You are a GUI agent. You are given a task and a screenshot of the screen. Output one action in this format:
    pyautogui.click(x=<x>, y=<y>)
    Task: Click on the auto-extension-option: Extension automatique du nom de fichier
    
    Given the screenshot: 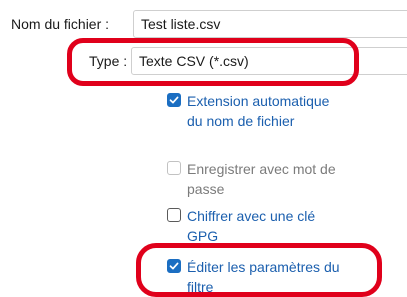 What is the action you would take?
    pyautogui.click(x=257, y=111)
    